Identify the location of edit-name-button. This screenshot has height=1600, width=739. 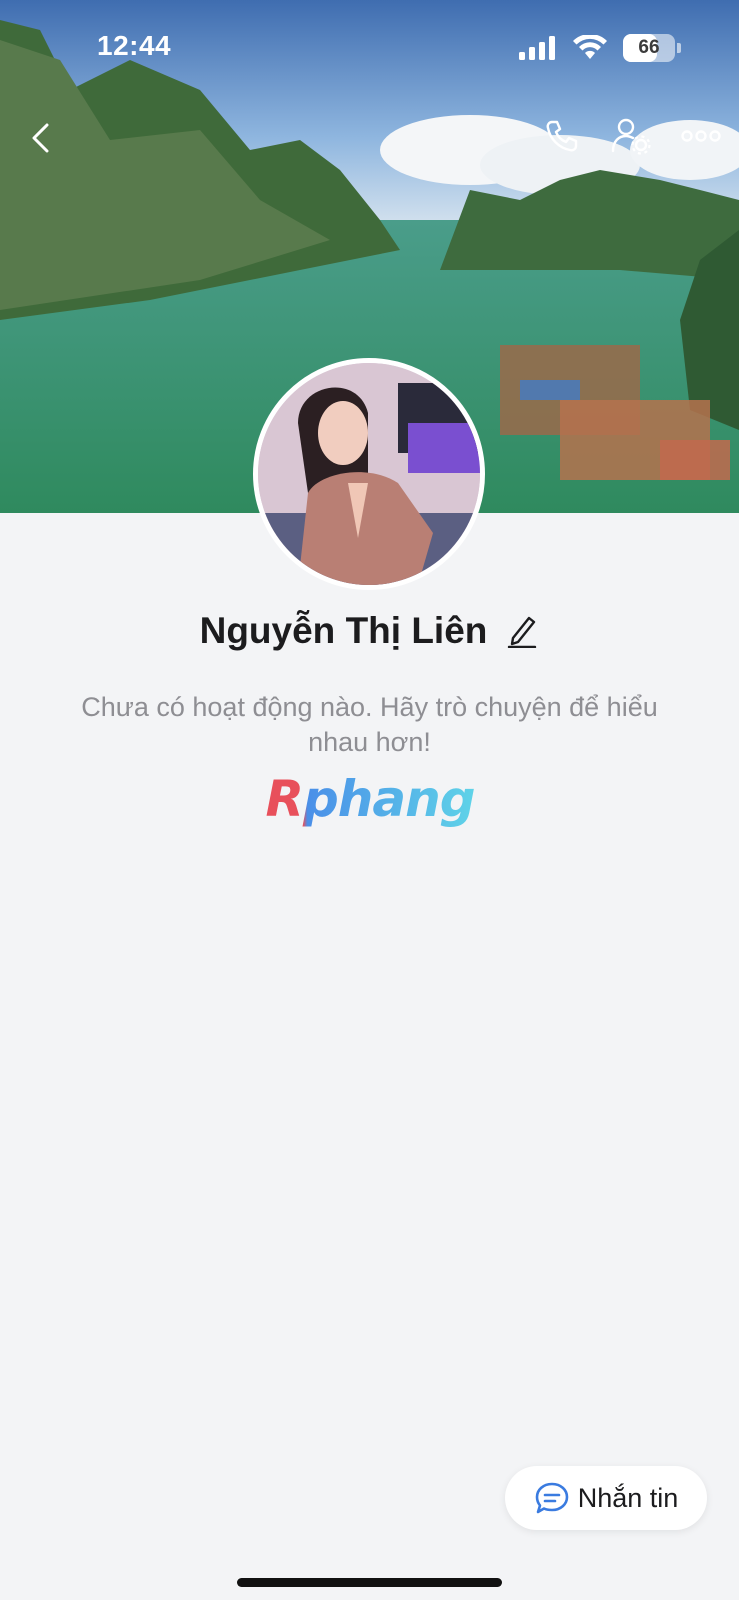
(522, 631).